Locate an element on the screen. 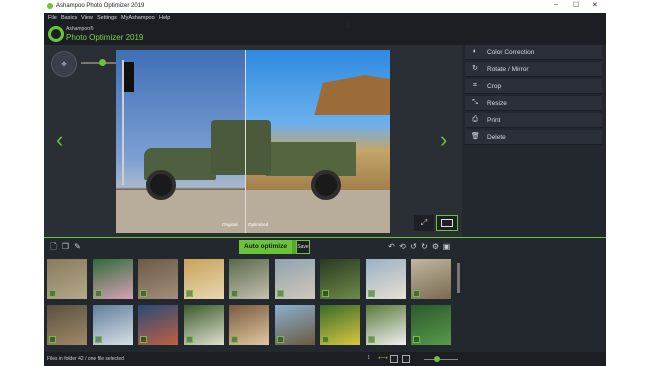  undo-icon: ↶ is located at coordinates (391, 247).